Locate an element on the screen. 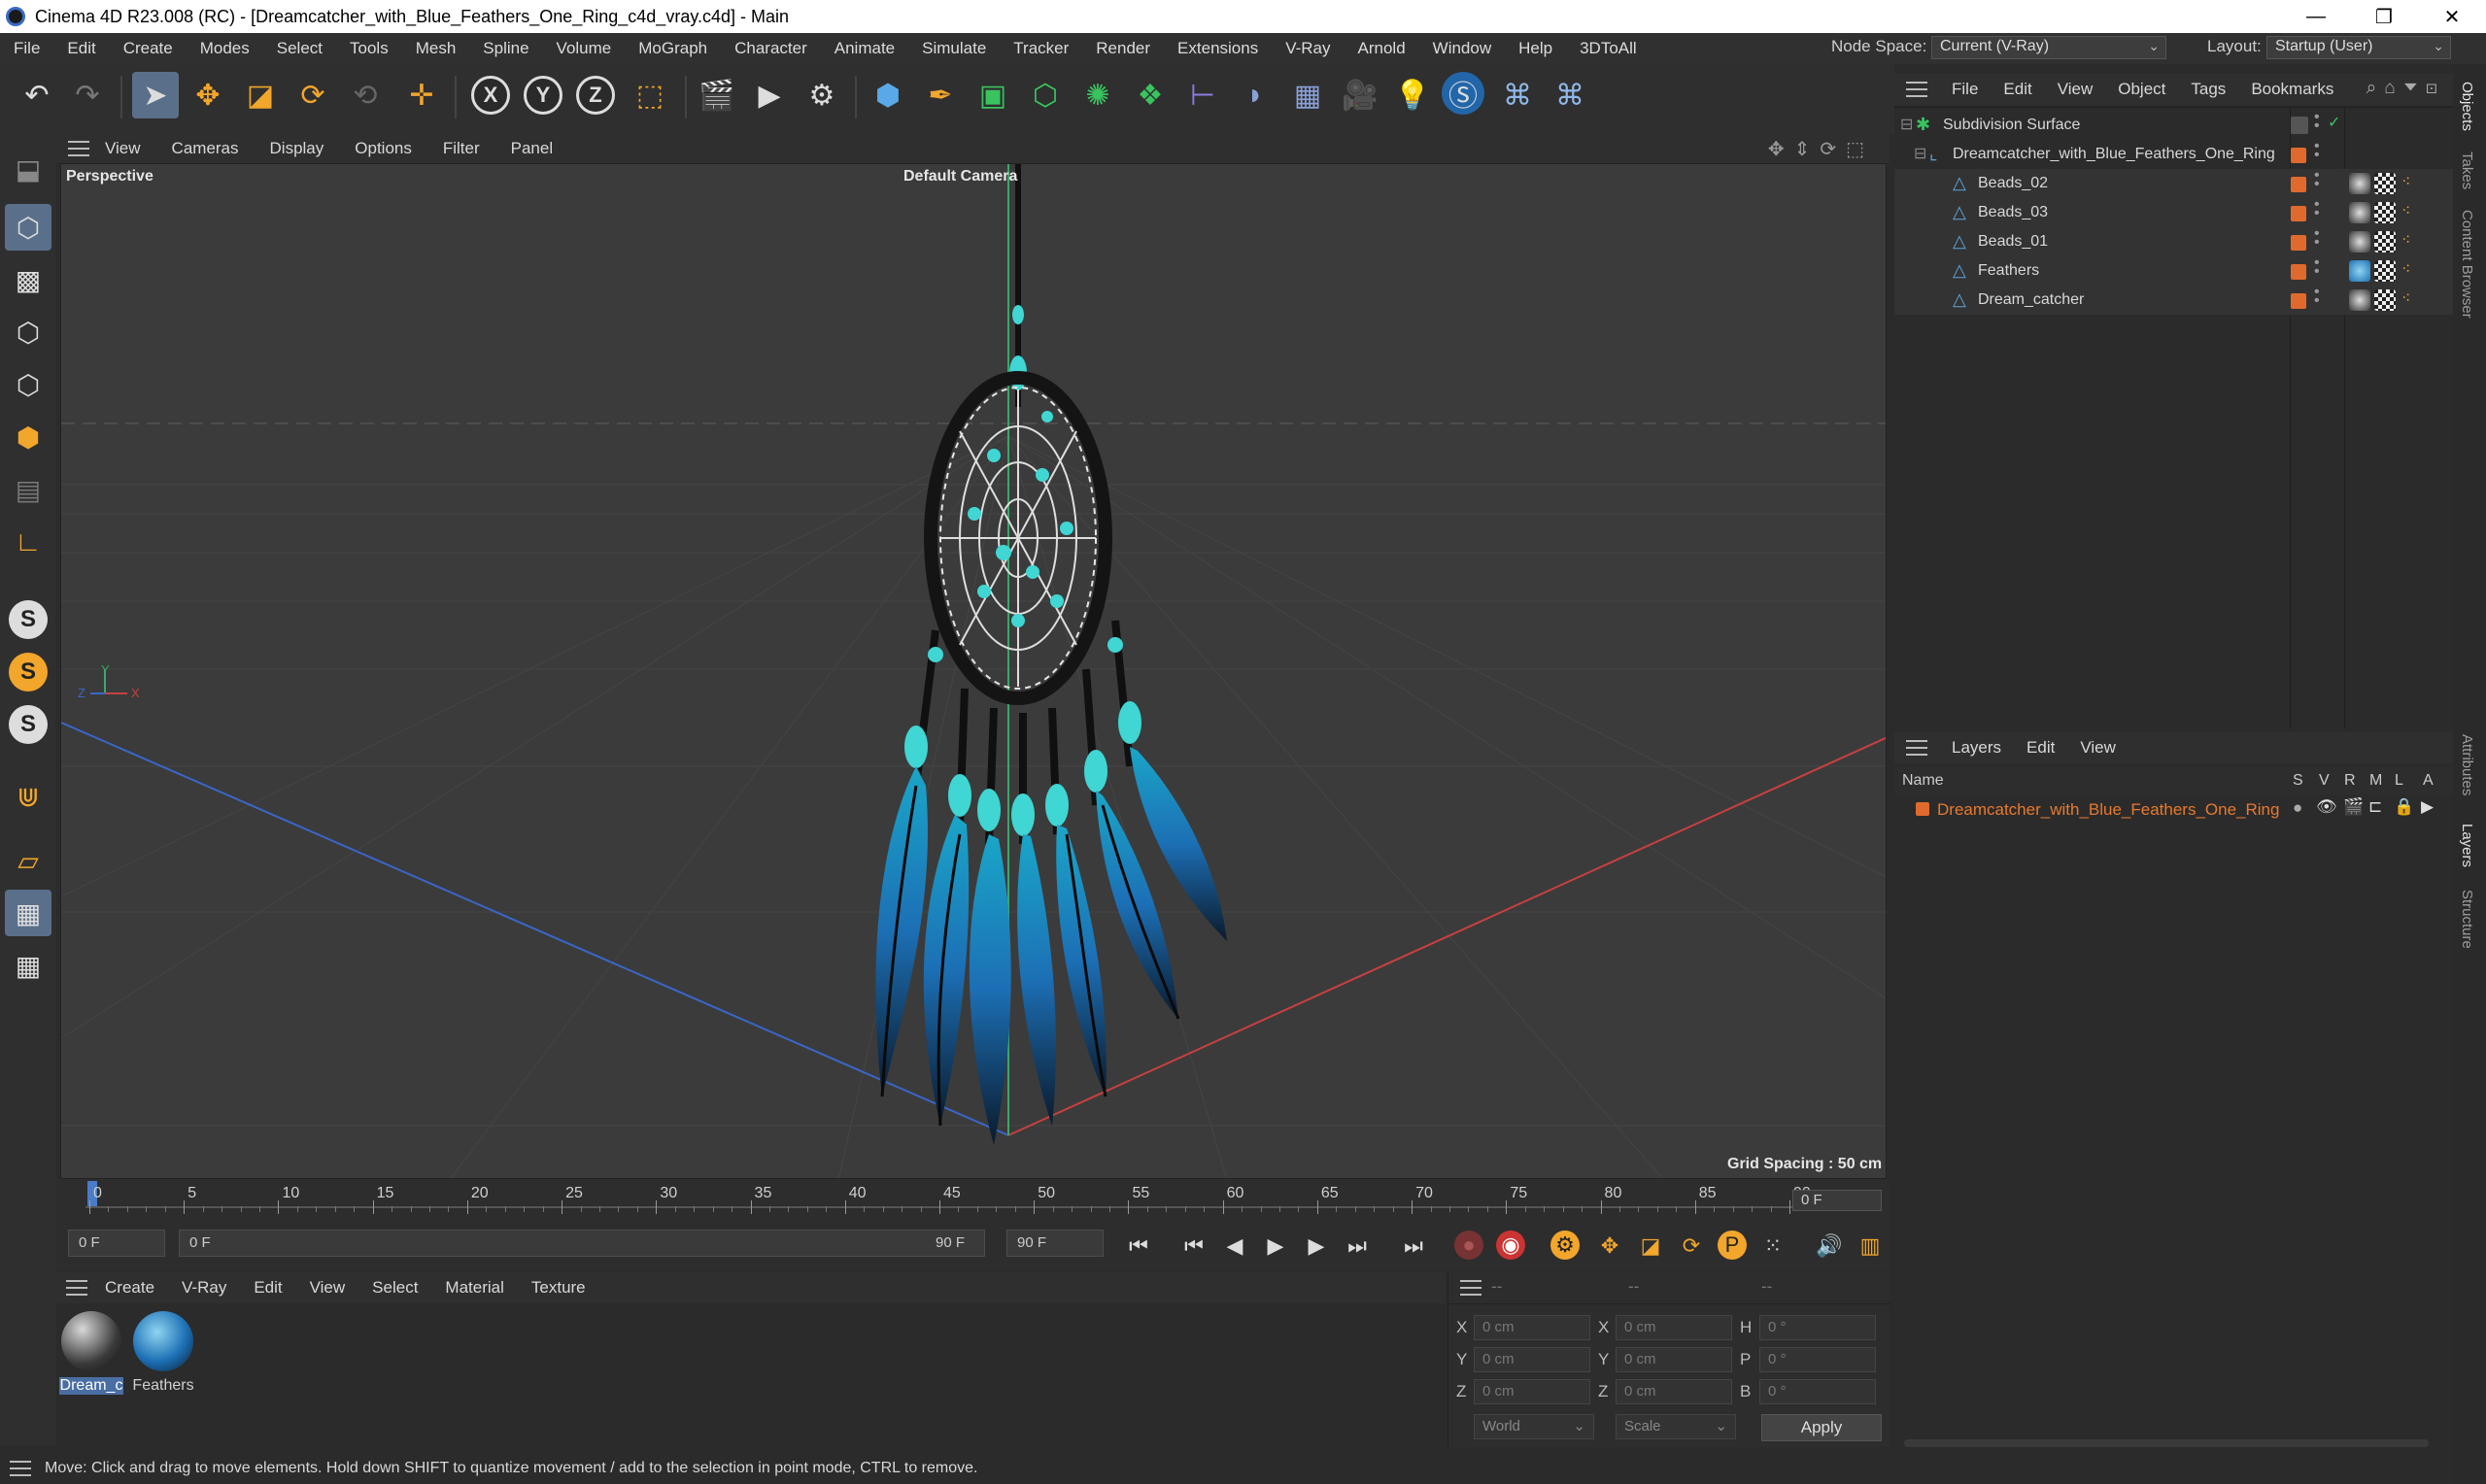 This screenshot has height=1484, width=2486. mat-menu-vray: V-Ray is located at coordinates (204, 1288).